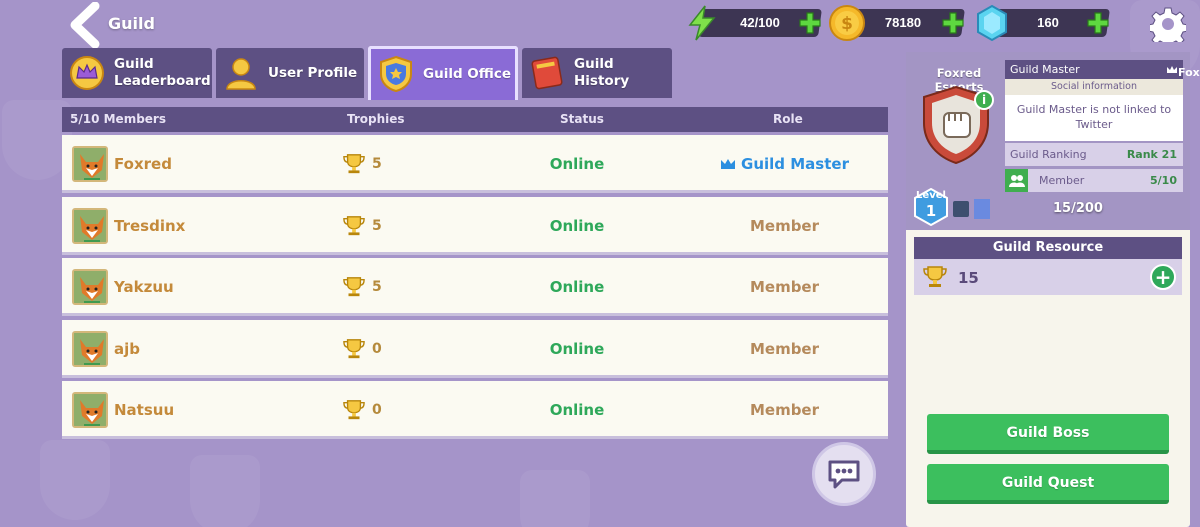  I want to click on social-info-text: Guild Master is not linked to Twitter, so click(1094, 118).